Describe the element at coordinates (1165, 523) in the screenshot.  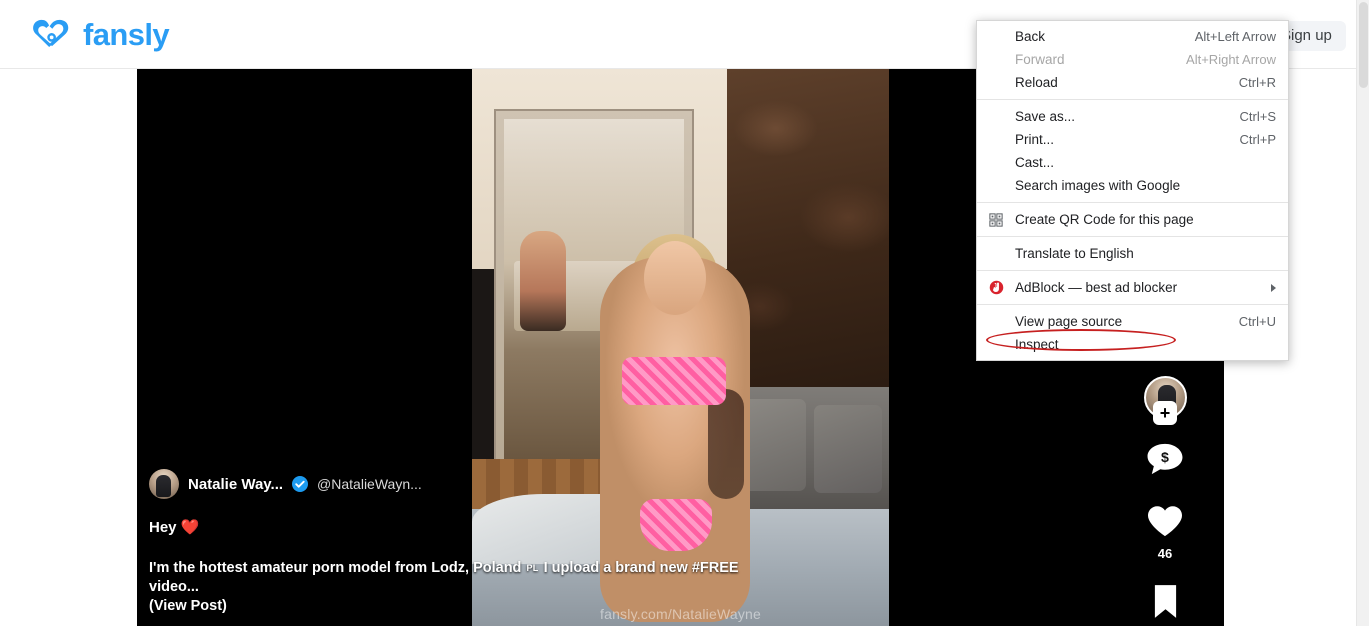
I see `heart-icon` at that location.